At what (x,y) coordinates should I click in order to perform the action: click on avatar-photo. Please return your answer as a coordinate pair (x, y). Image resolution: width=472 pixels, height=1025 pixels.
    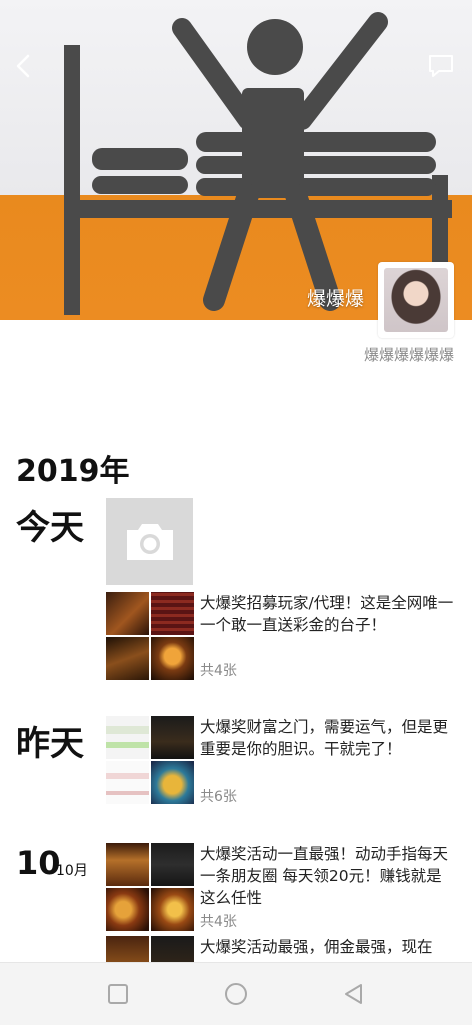
    Looking at the image, I should click on (416, 300).